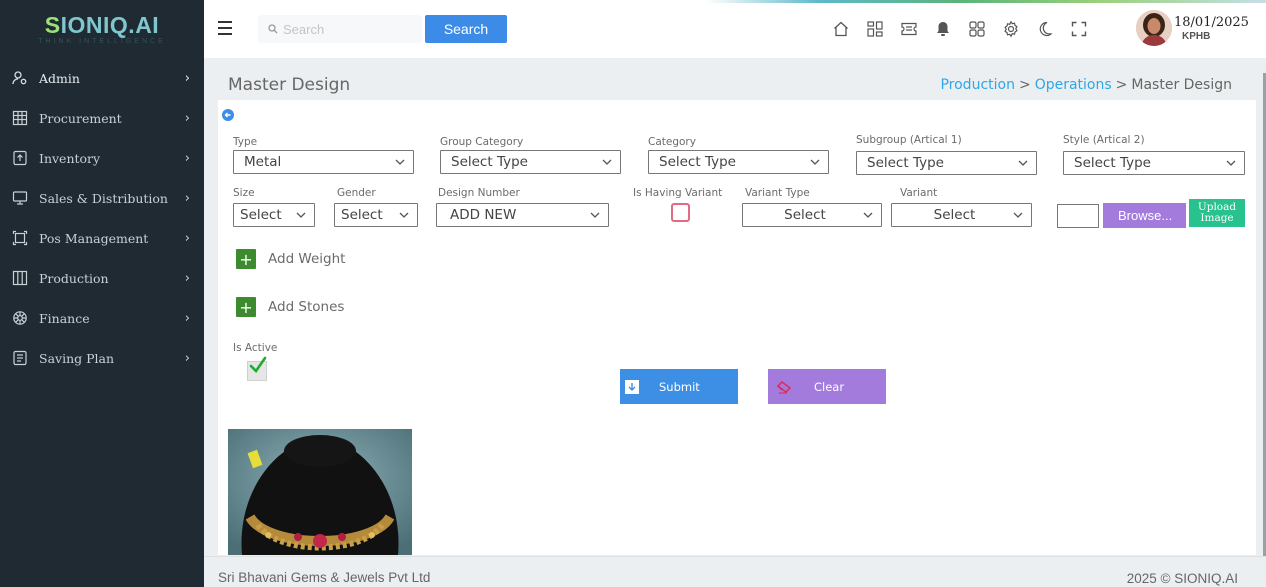 The height and width of the screenshot is (587, 1266). I want to click on variant-type-label: Variant Type, so click(777, 193).